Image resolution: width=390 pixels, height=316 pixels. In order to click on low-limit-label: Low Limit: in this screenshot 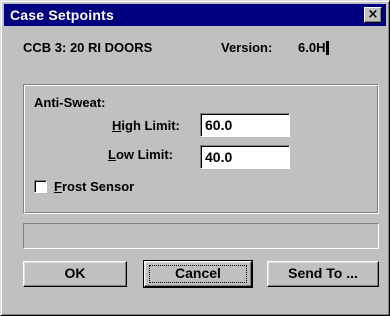, I will do `click(140, 154)`.